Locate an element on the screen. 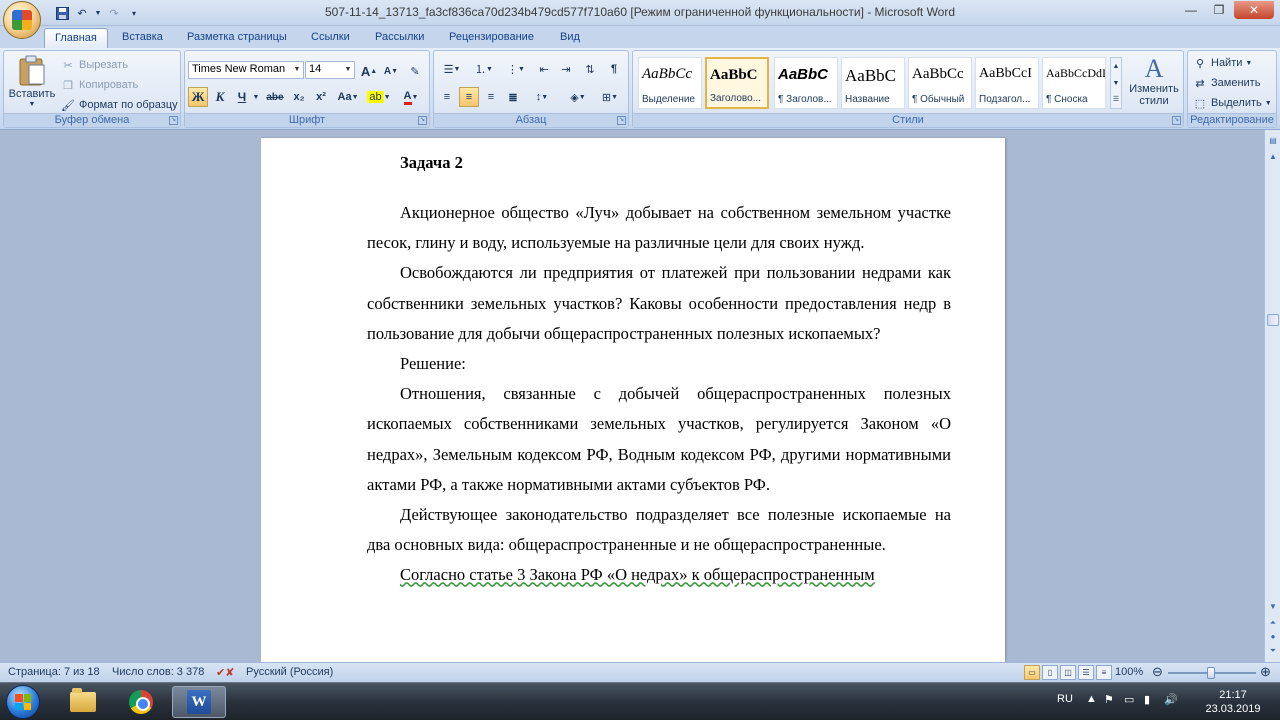 The height and width of the screenshot is (720, 1280). bold-button: Ж is located at coordinates (198, 97).